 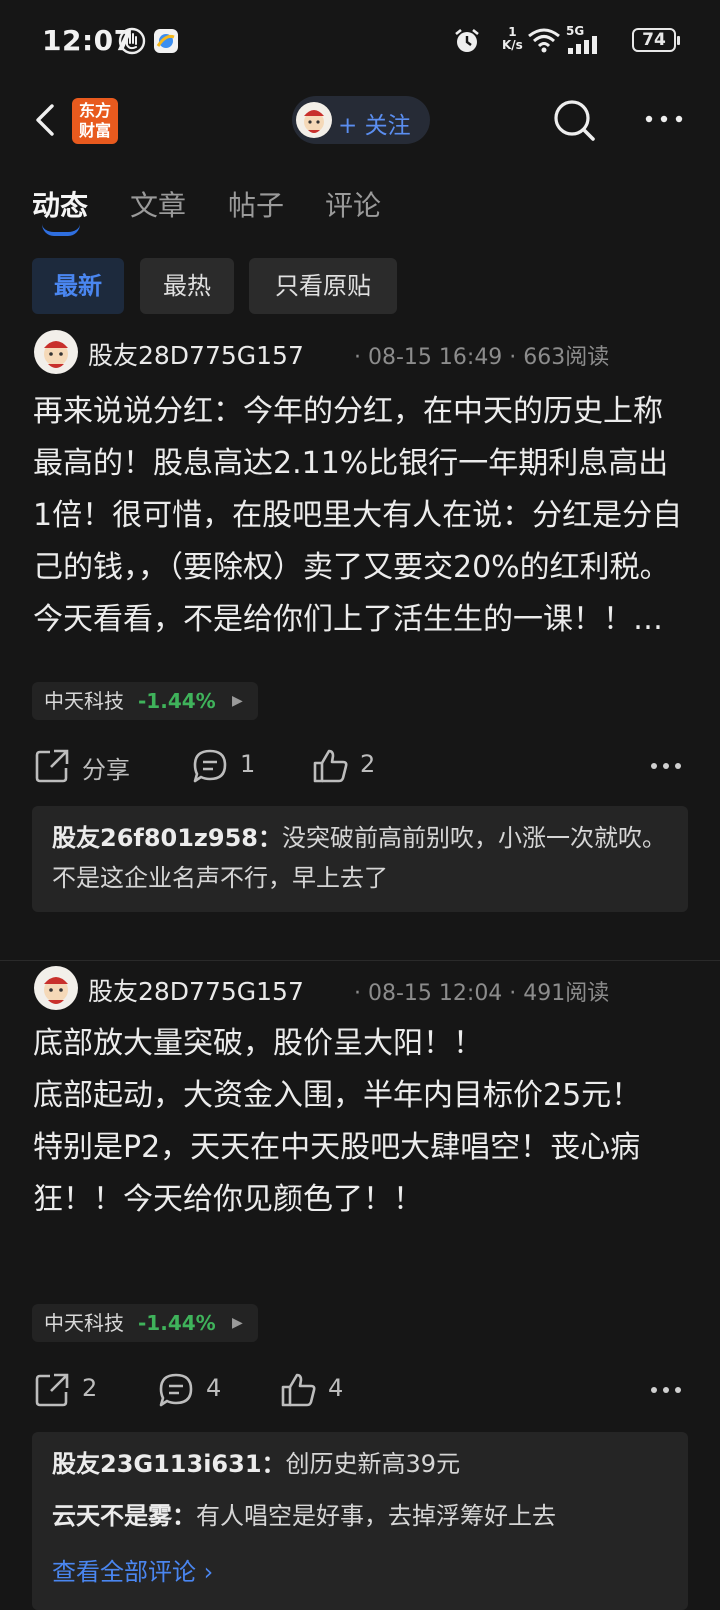 I want to click on filter-hottest: 最热, so click(x=187, y=286).